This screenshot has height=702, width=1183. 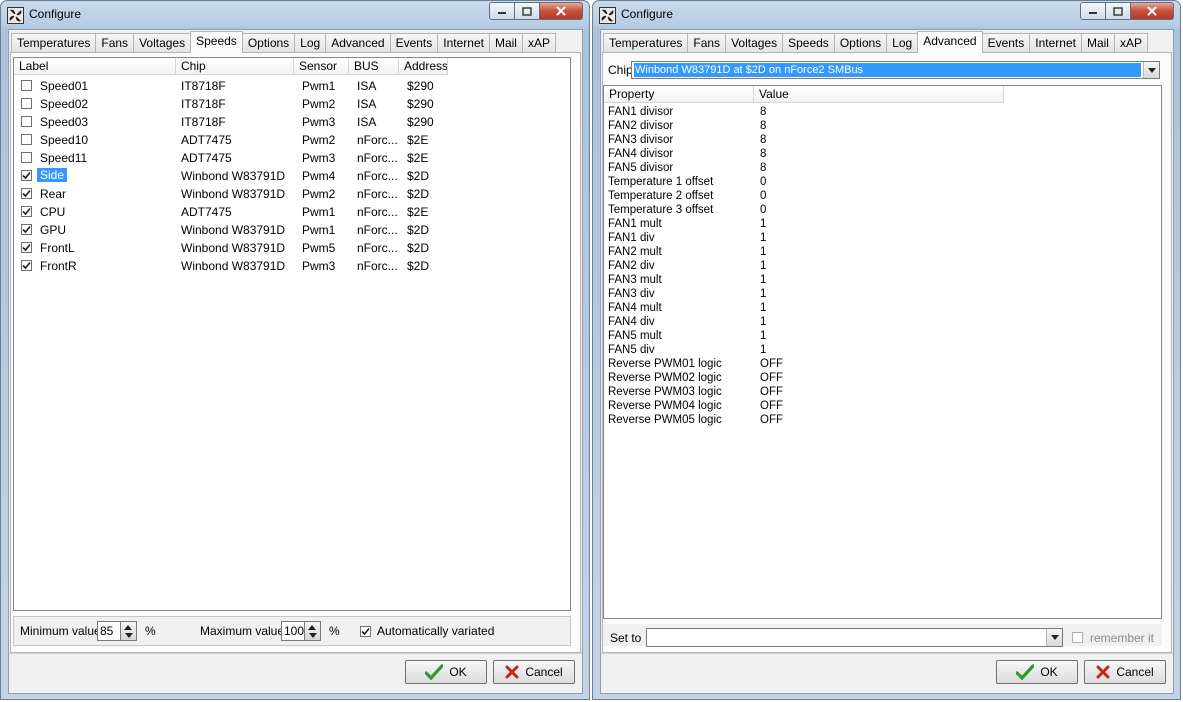 I want to click on property-row: FAN2 mult 1, so click(x=687, y=252).